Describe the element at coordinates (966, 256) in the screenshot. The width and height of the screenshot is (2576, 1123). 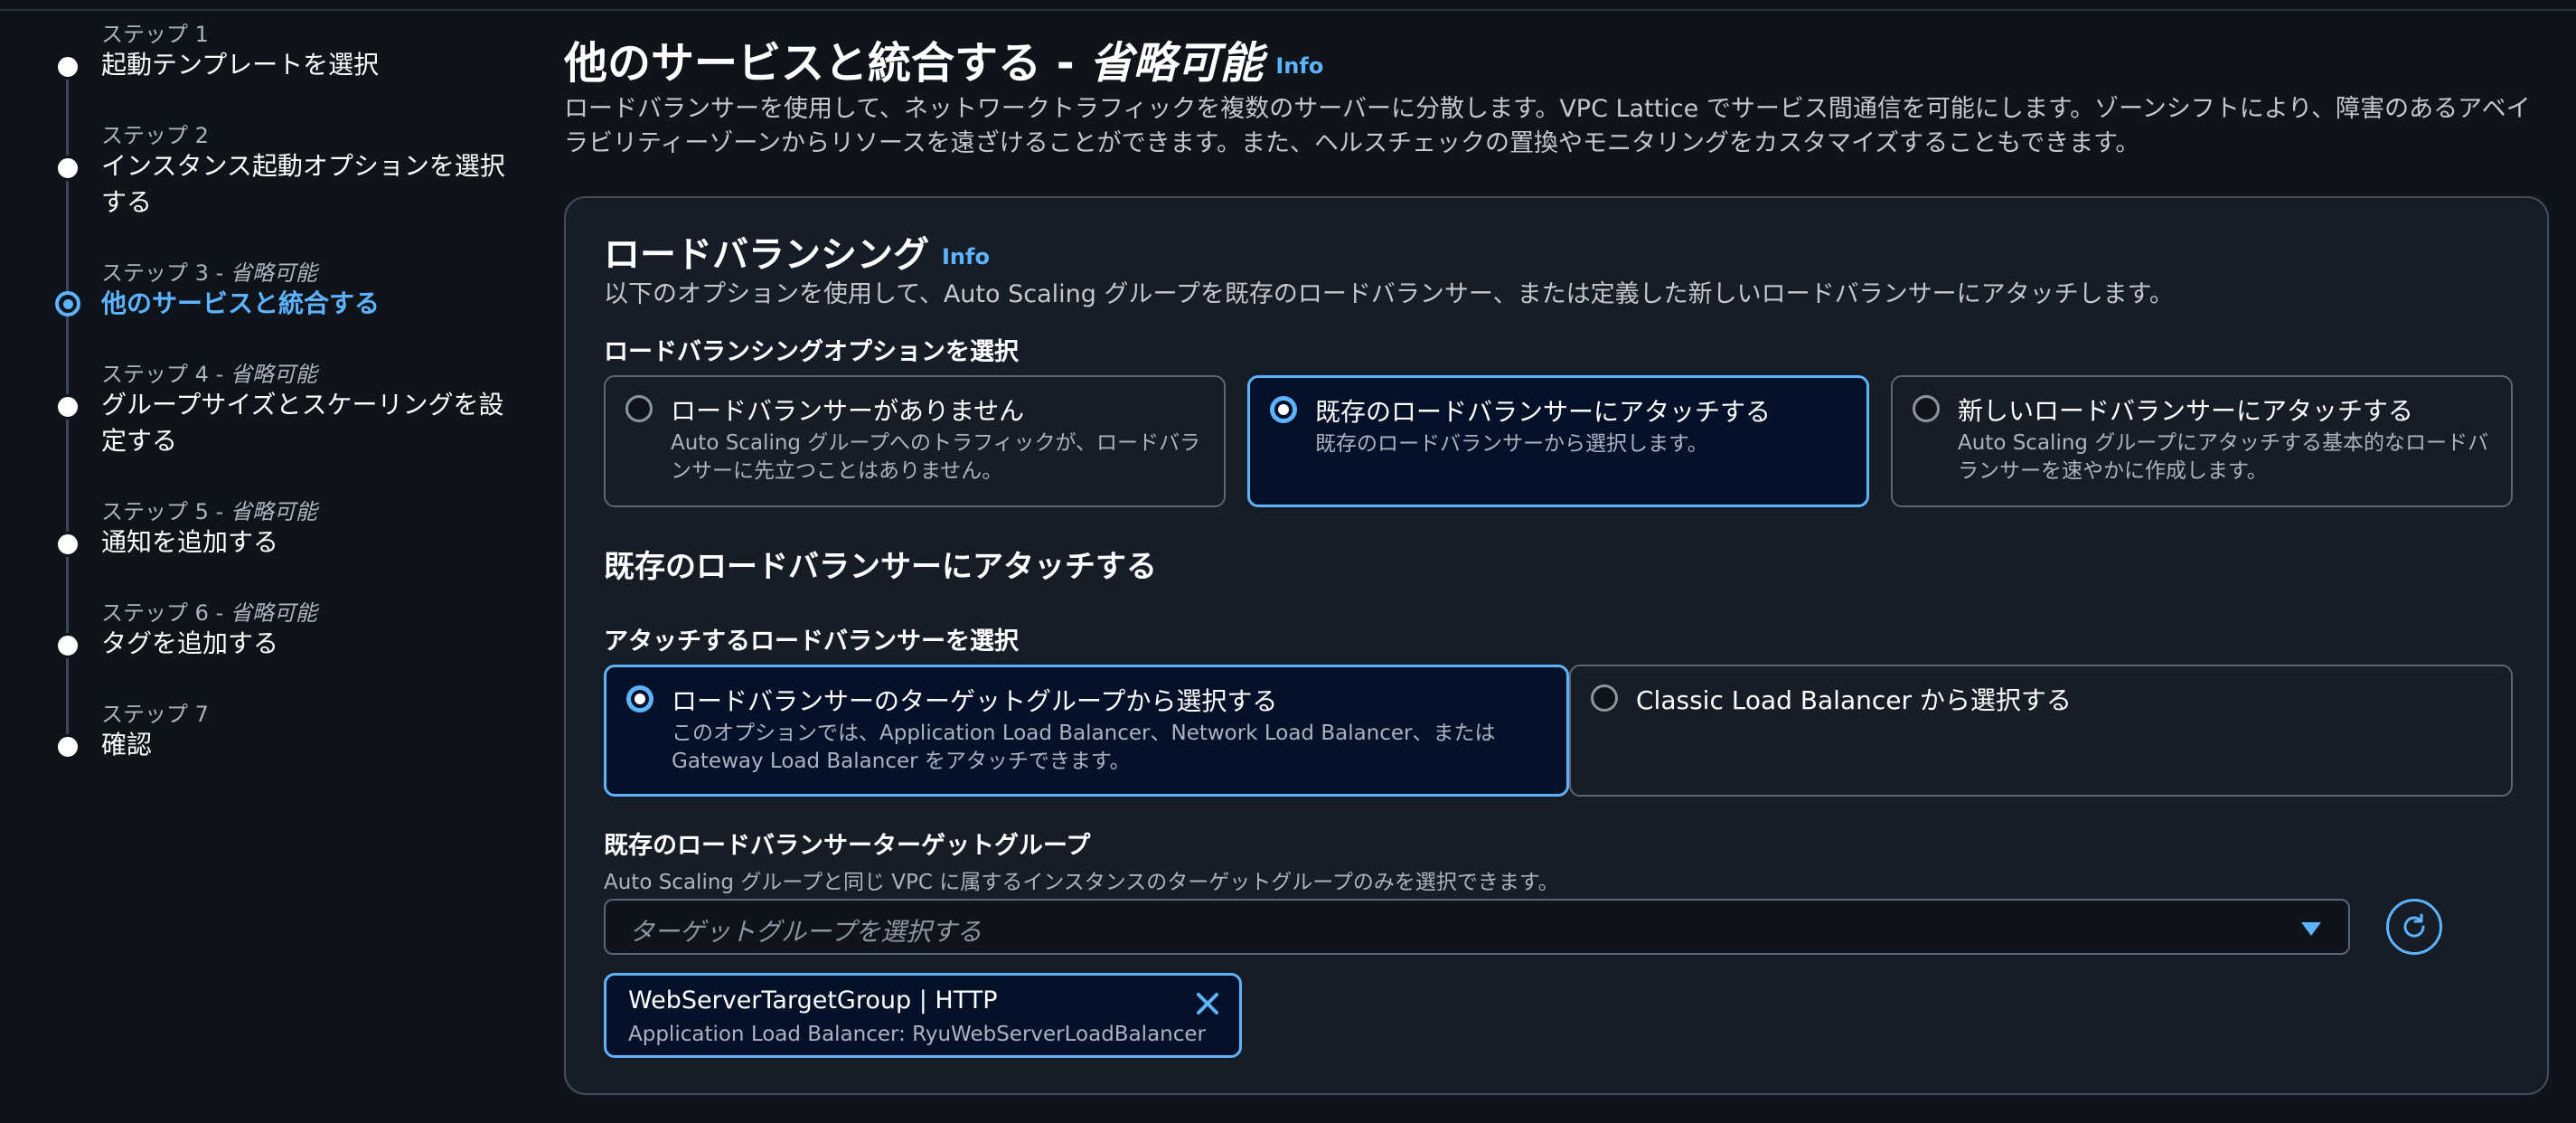
I see `load-balancing-info-link: Info` at that location.